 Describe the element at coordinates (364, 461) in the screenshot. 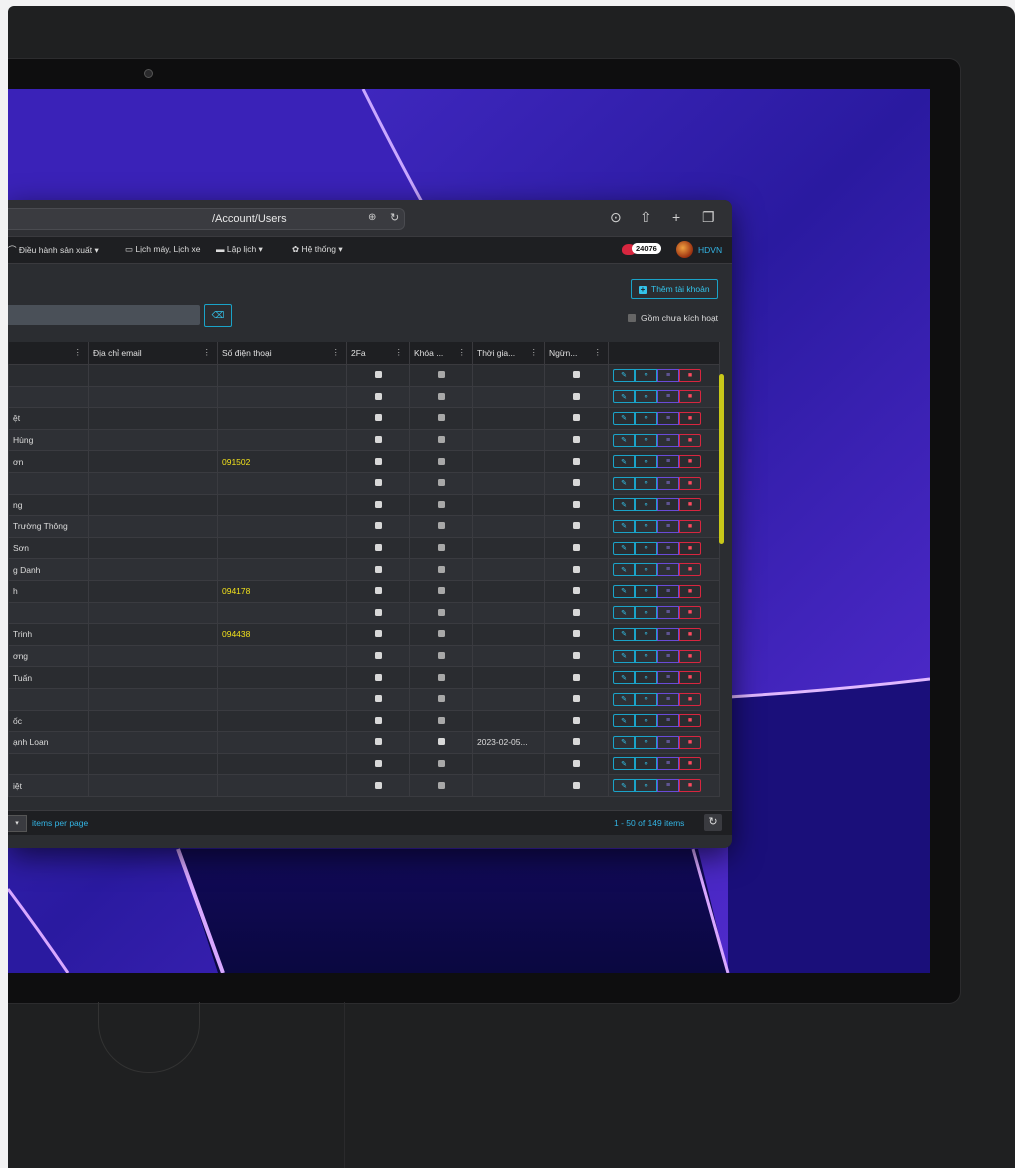

I see `table-row: ơn 091502 ✎ ⚬ ≡ ■` at that location.